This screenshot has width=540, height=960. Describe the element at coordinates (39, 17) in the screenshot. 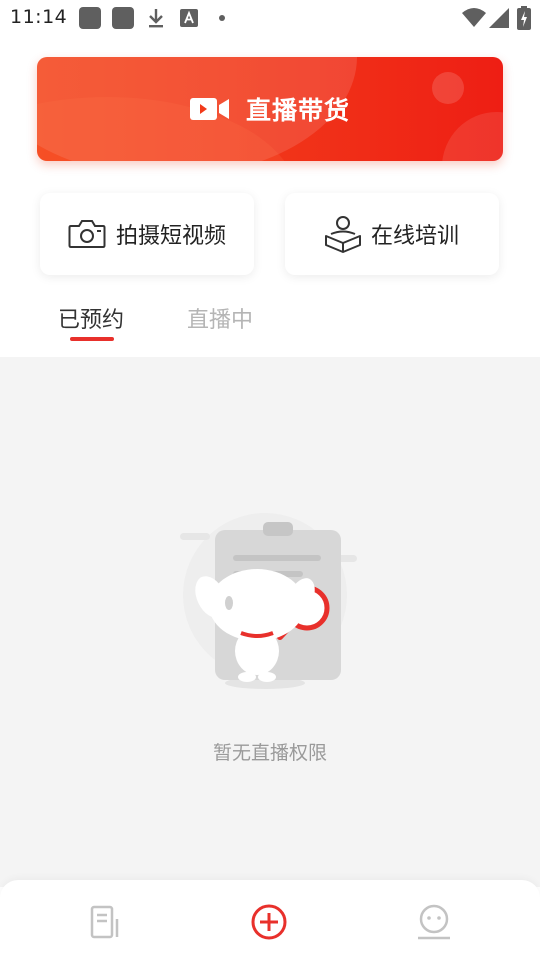

I see `status-time: 11:14` at that location.